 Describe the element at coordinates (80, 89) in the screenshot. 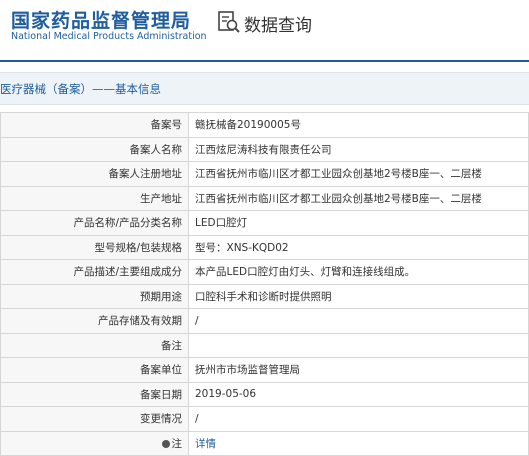

I see `breadcrumb: 医疗器械（备案）——基本信息` at that location.